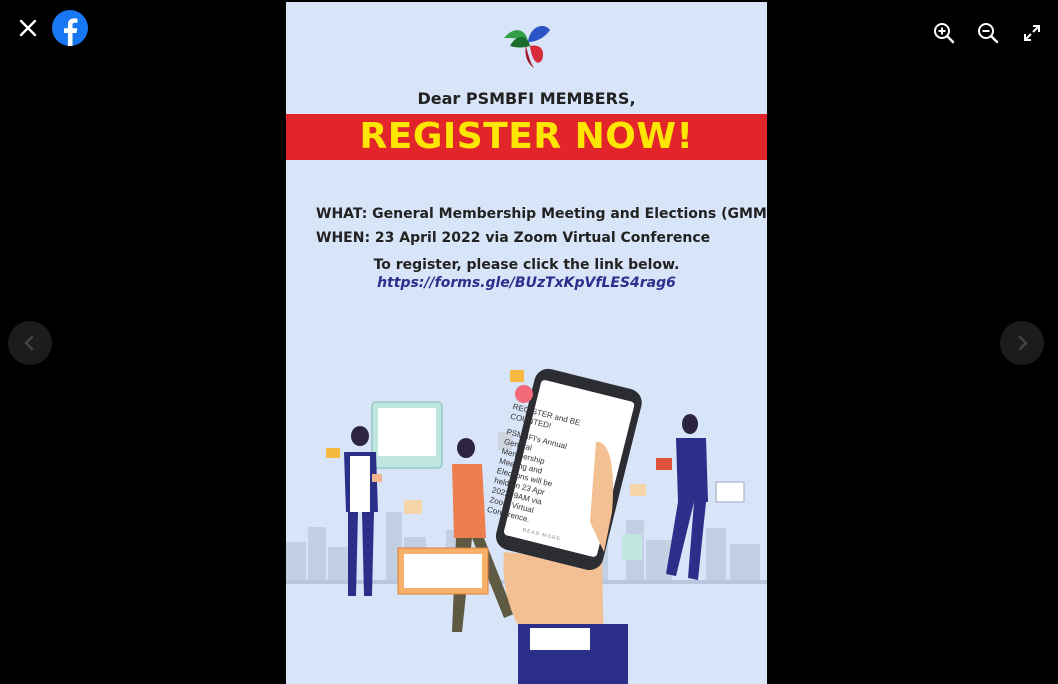  I want to click on close-icon, so click(28, 28).